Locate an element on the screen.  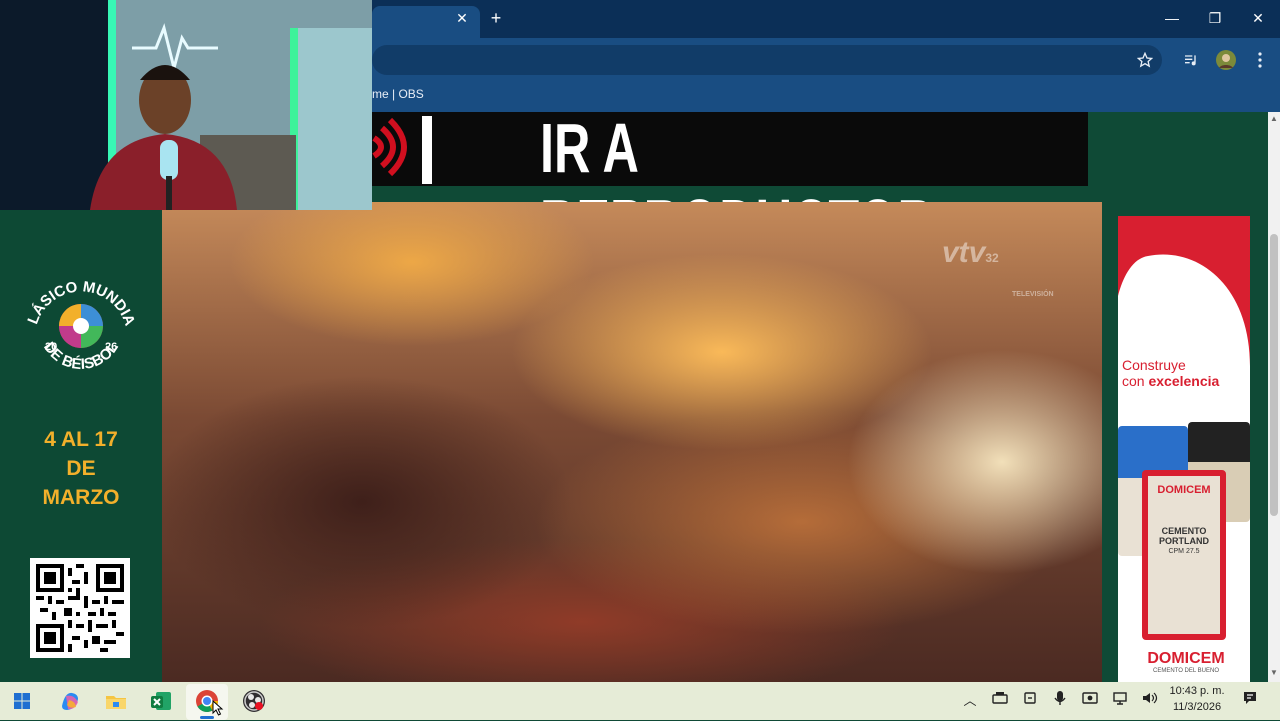
watermark-brand: vtv is located at coordinates (964, 252).